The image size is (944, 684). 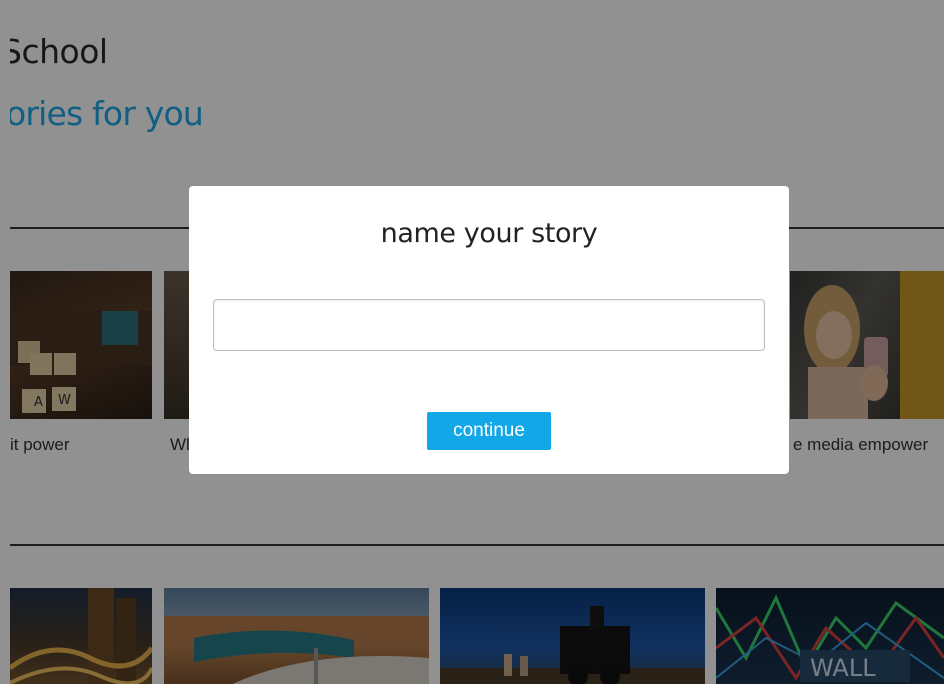 I want to click on dialog-title: name your story, so click(x=489, y=233).